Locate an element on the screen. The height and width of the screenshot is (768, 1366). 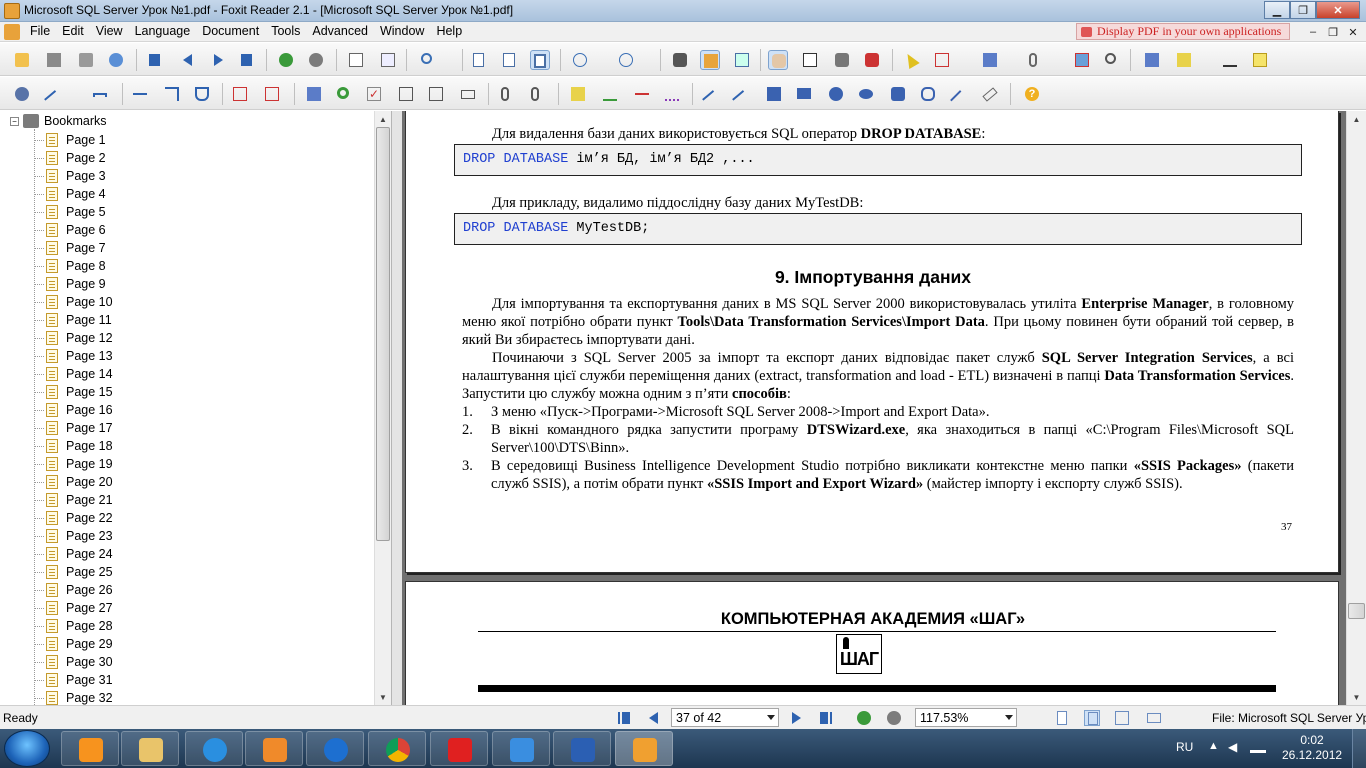
bookmark-item: Page 12 is located at coordinates (204, 338).